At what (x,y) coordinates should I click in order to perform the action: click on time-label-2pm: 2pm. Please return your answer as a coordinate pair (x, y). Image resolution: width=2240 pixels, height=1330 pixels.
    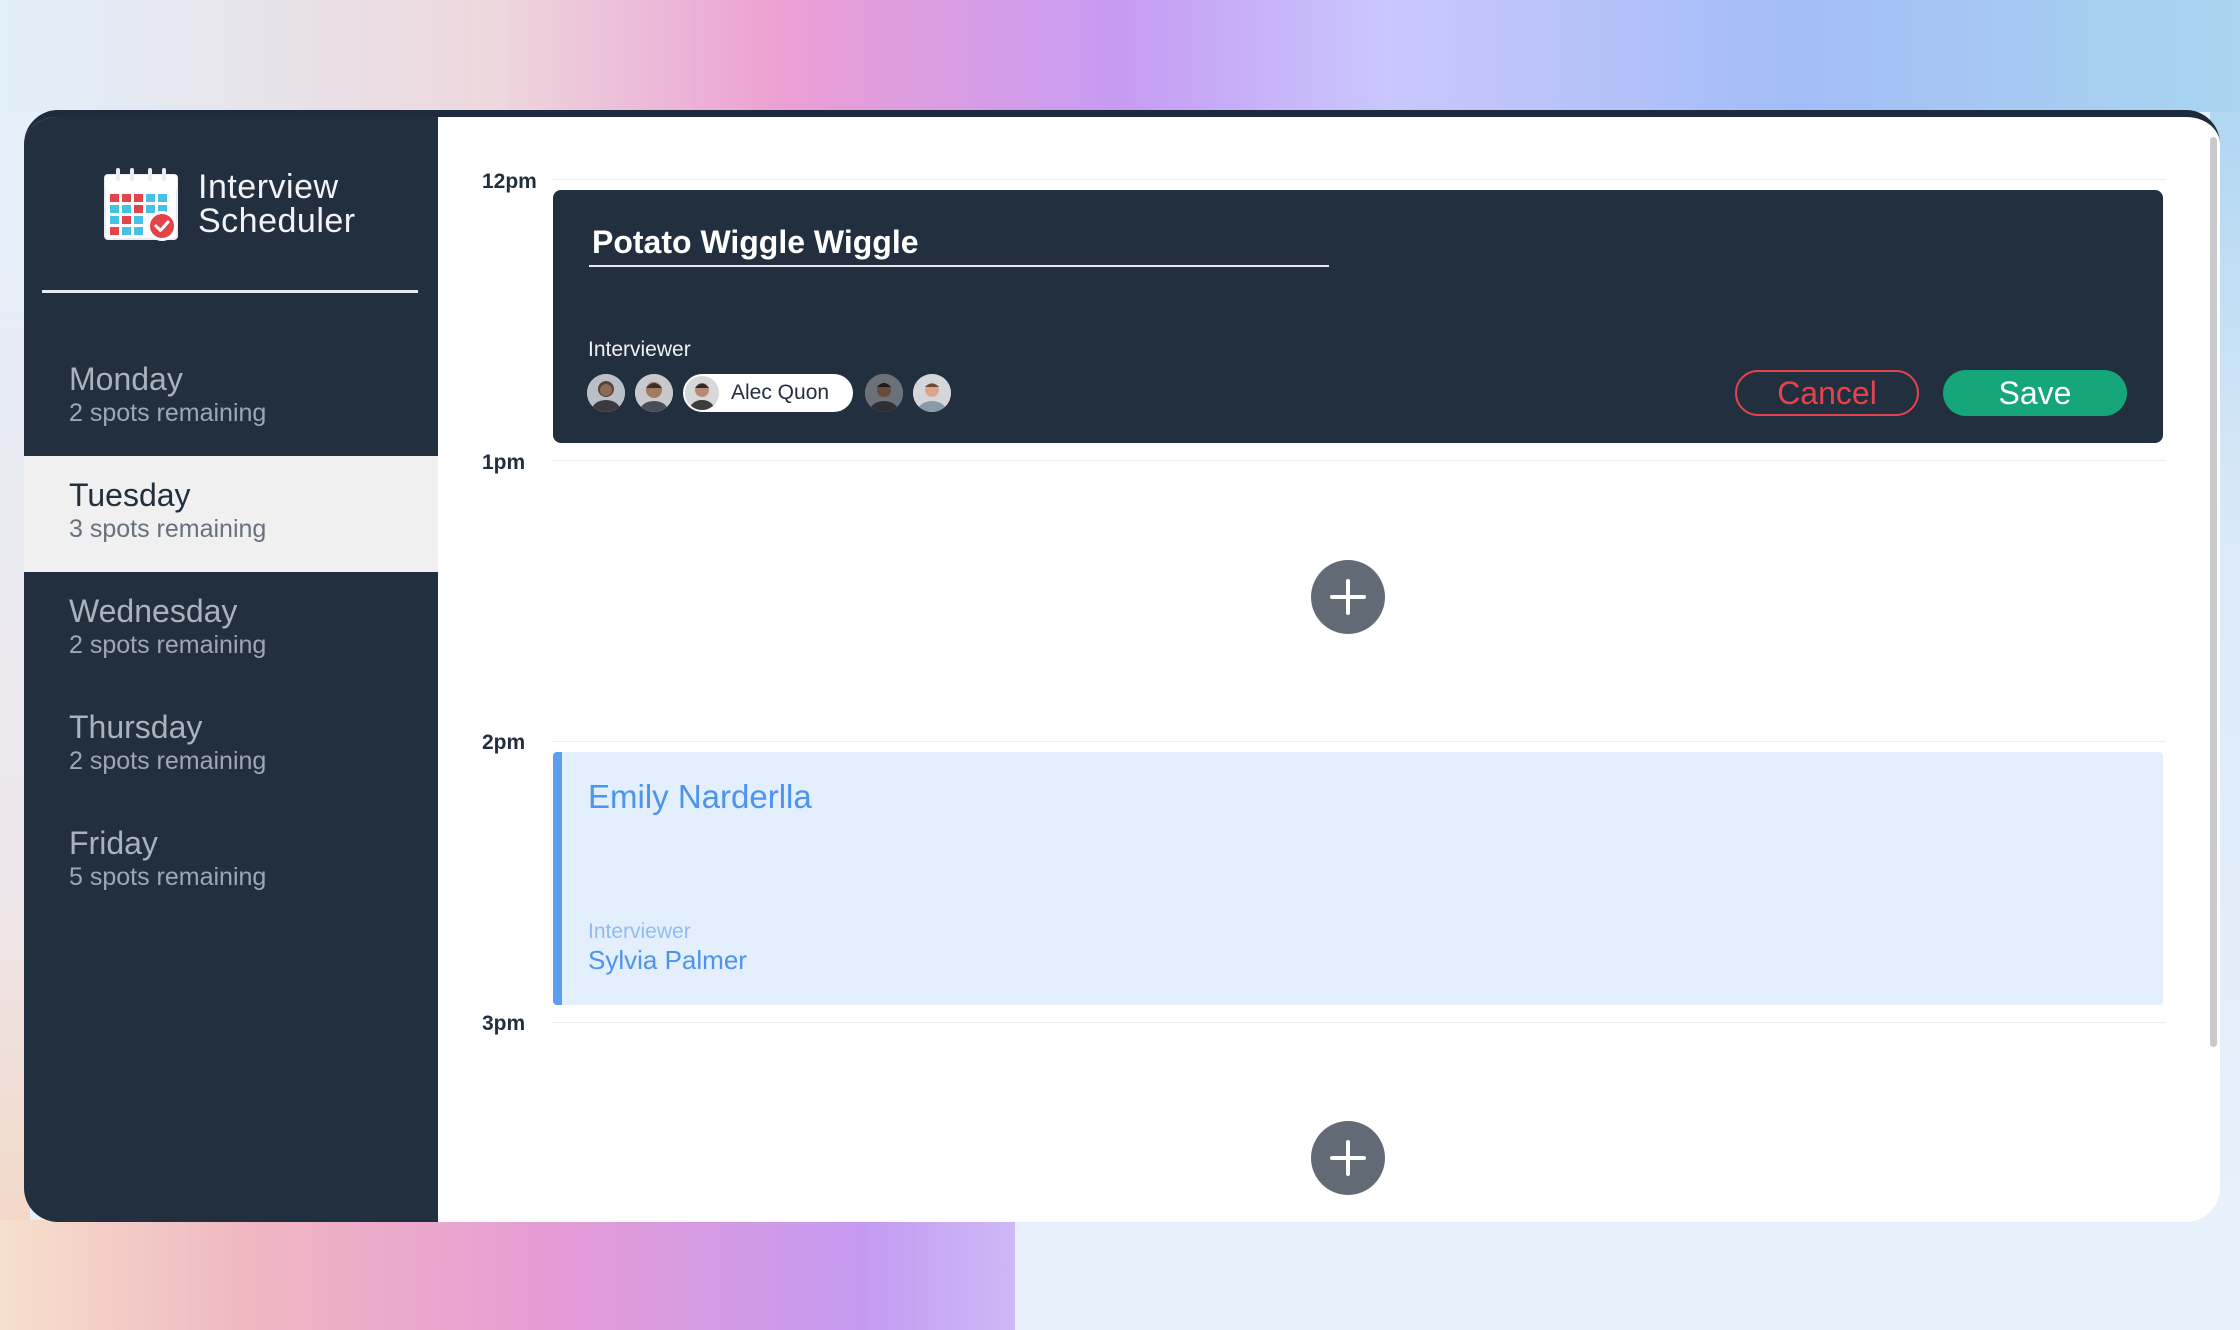
    Looking at the image, I should click on (504, 742).